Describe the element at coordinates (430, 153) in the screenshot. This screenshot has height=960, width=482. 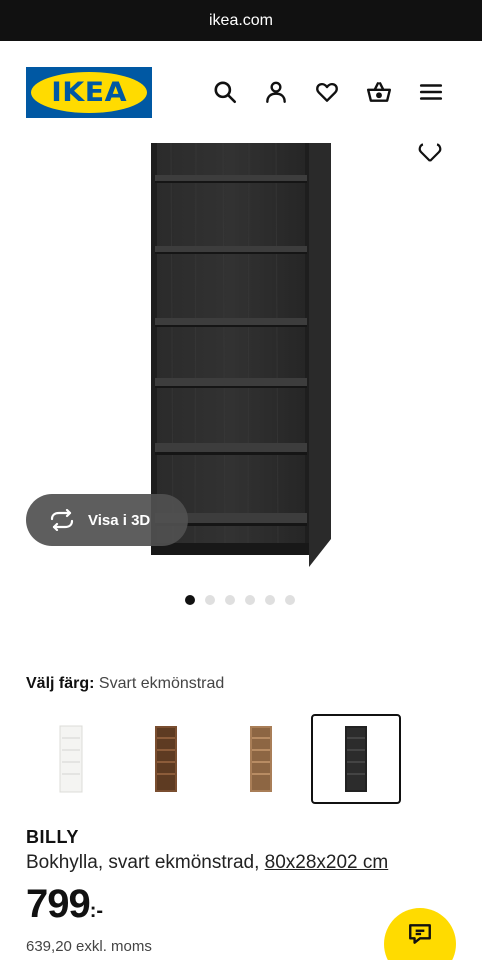
I see `add-to-wishlist-icon` at that location.